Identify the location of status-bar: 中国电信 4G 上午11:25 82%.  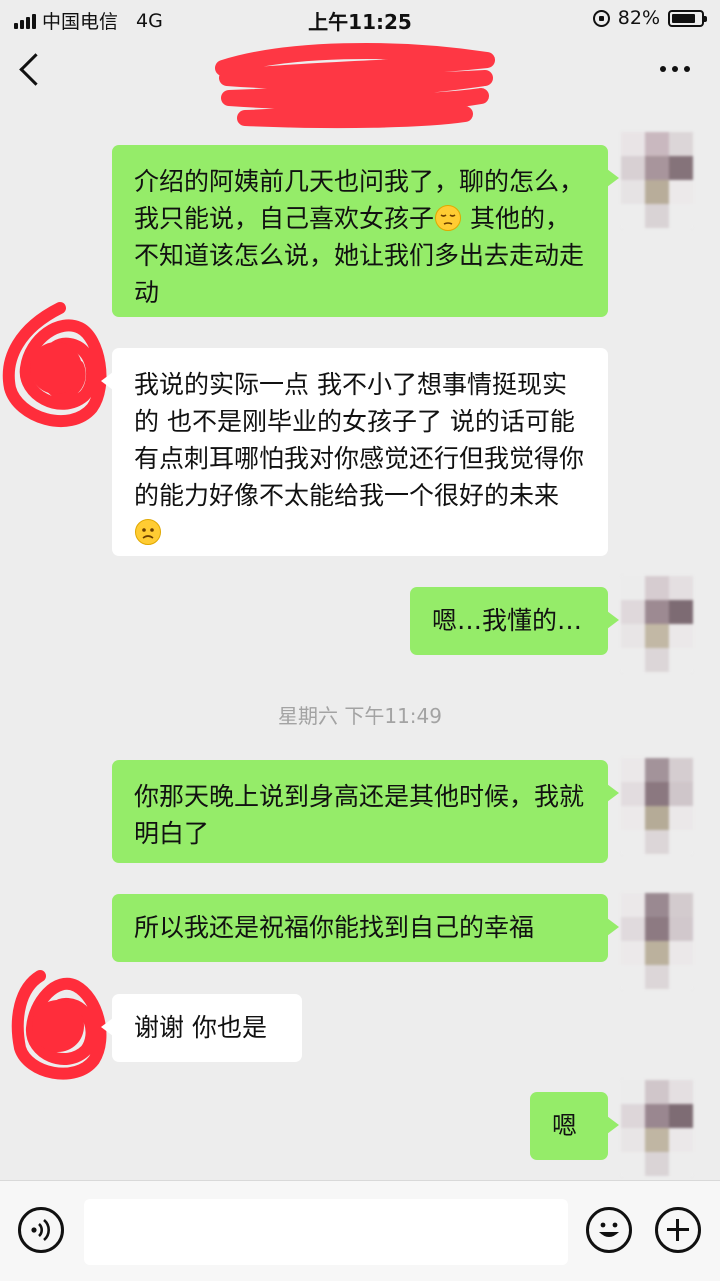
(360, 19).